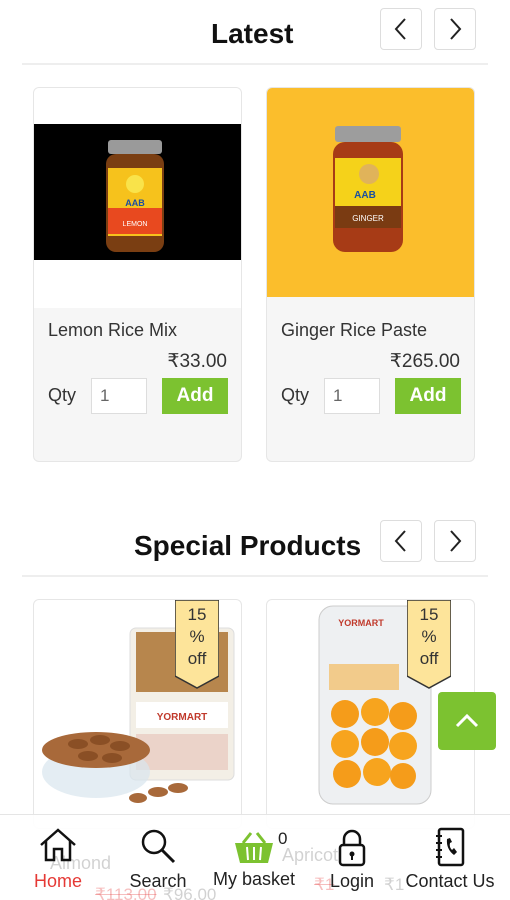  I want to click on nav-contact: Contact Us, so click(450, 857).